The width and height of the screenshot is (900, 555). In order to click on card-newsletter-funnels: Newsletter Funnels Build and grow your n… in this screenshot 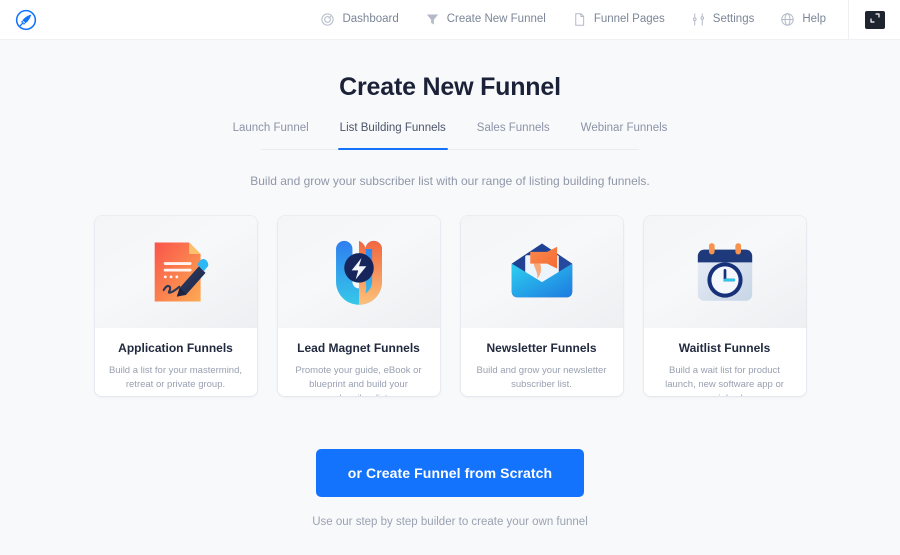, I will do `click(541, 305)`.